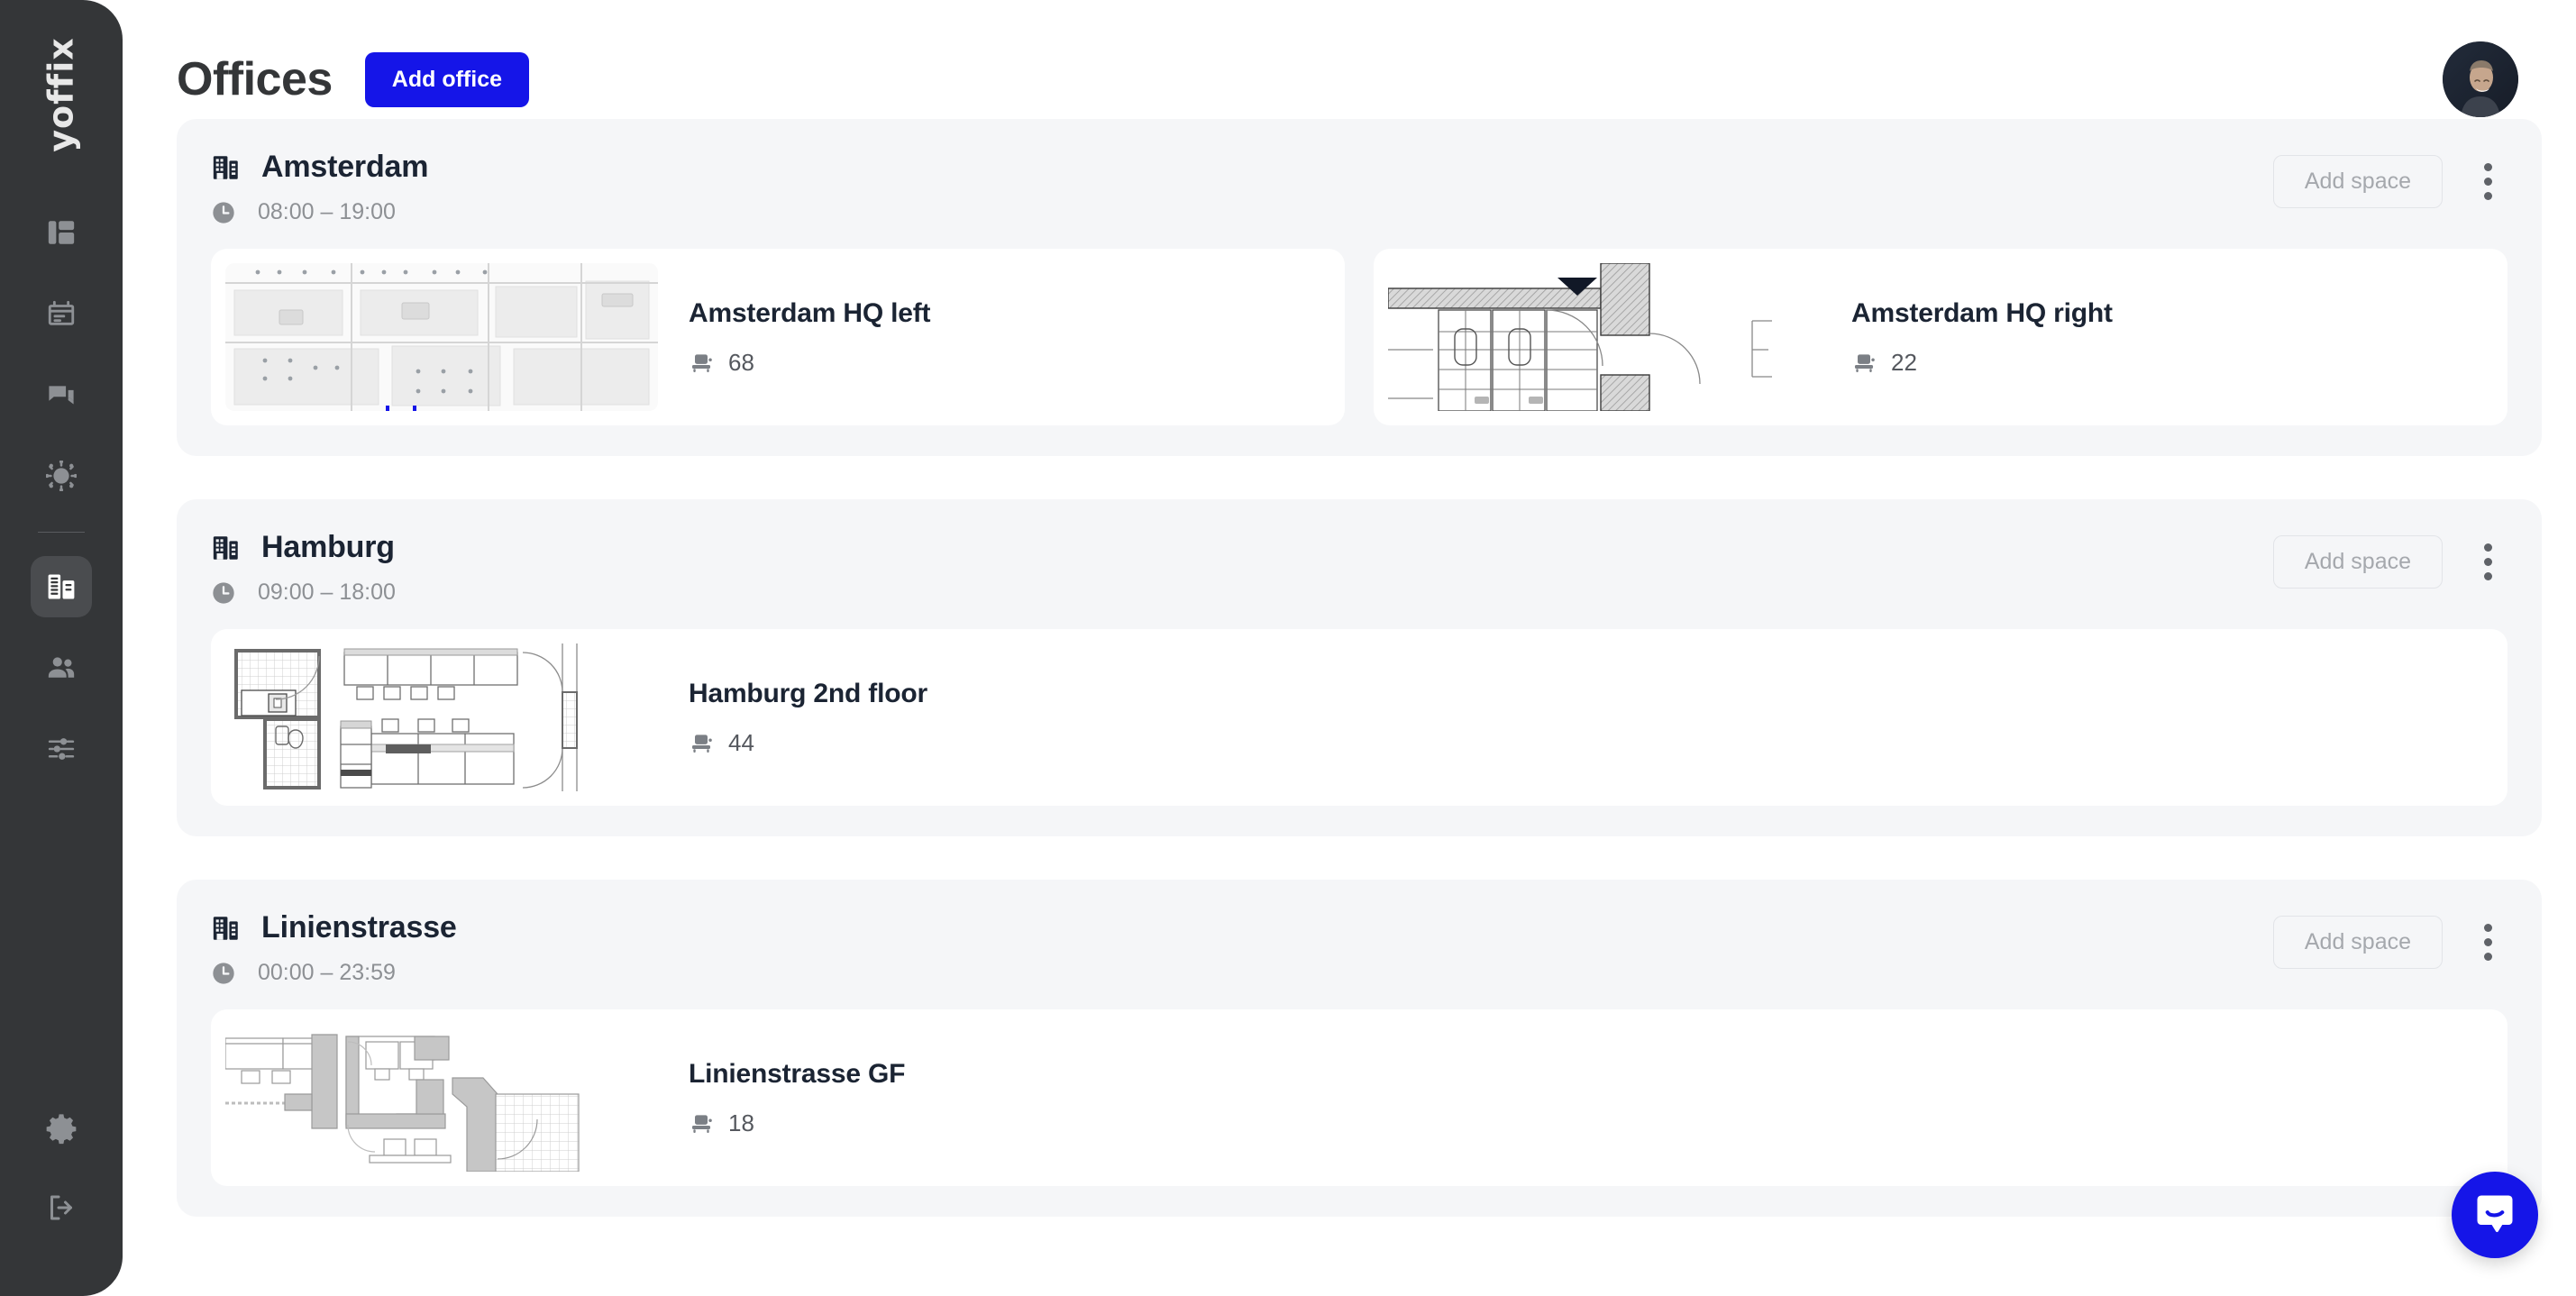 Image resolution: width=2576 pixels, height=1296 pixels. Describe the element at coordinates (1349, 59) in the screenshot. I see `page-header: Offices Add office` at that location.